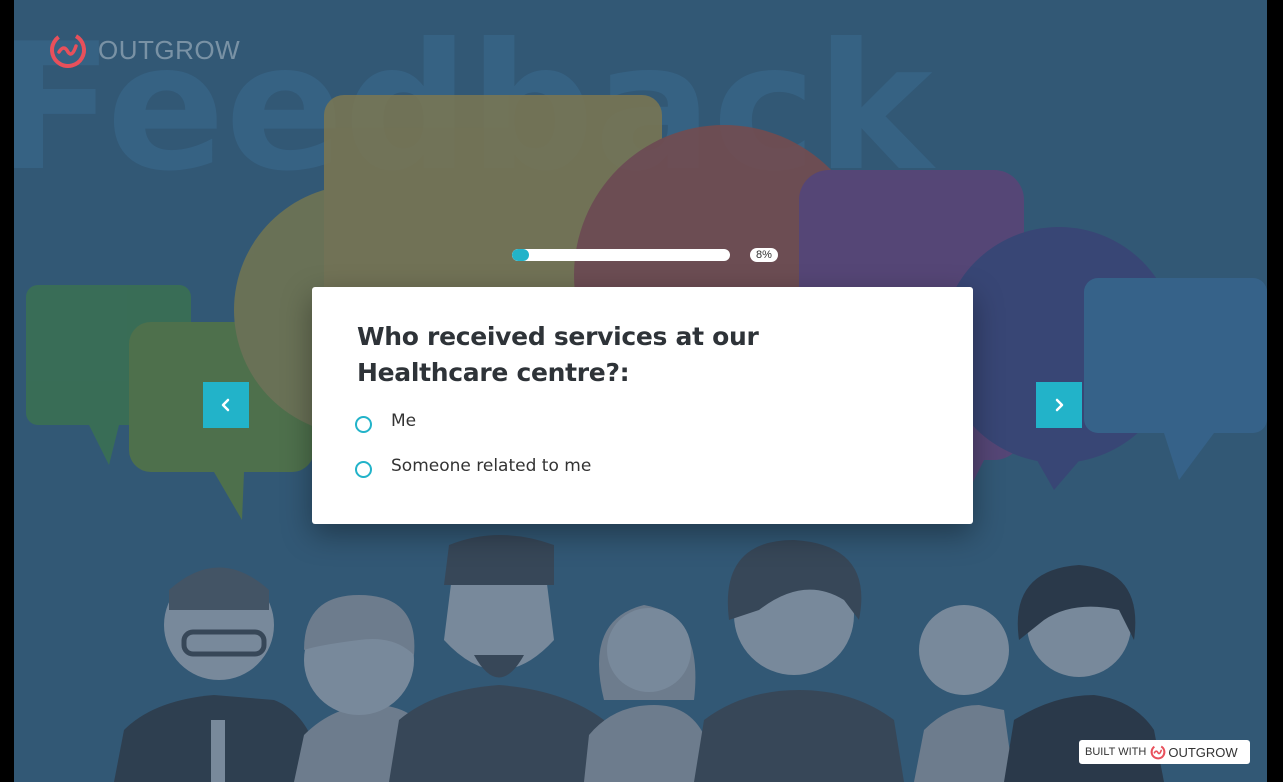  Describe the element at coordinates (1203, 752) in the screenshot. I see `built-with-brand: OUTGROW` at that location.